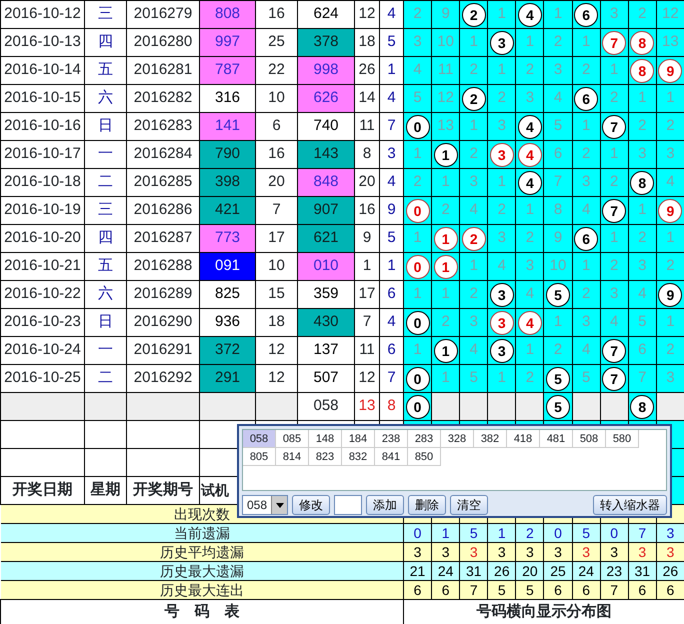  What do you see at coordinates (326, 294) in the screenshot?
I see `table-cell: 359` at bounding box center [326, 294].